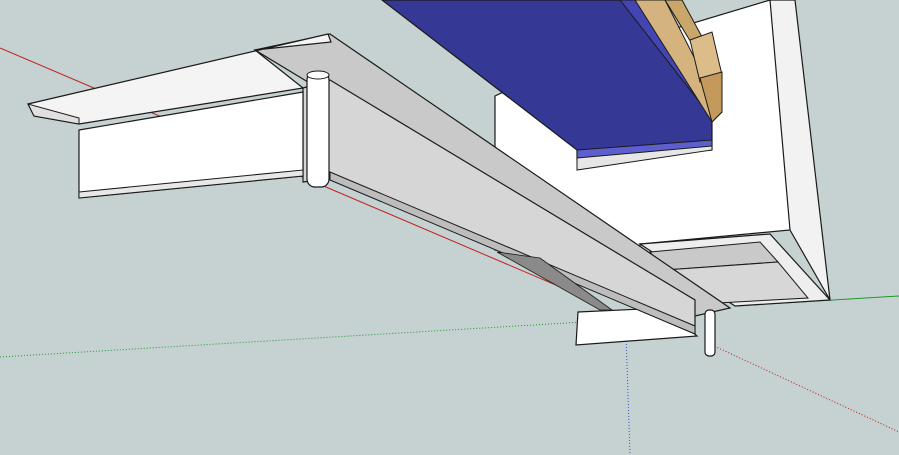 The width and height of the screenshot is (899, 455). I want to click on blue-axis-dotted, so click(628, 394).